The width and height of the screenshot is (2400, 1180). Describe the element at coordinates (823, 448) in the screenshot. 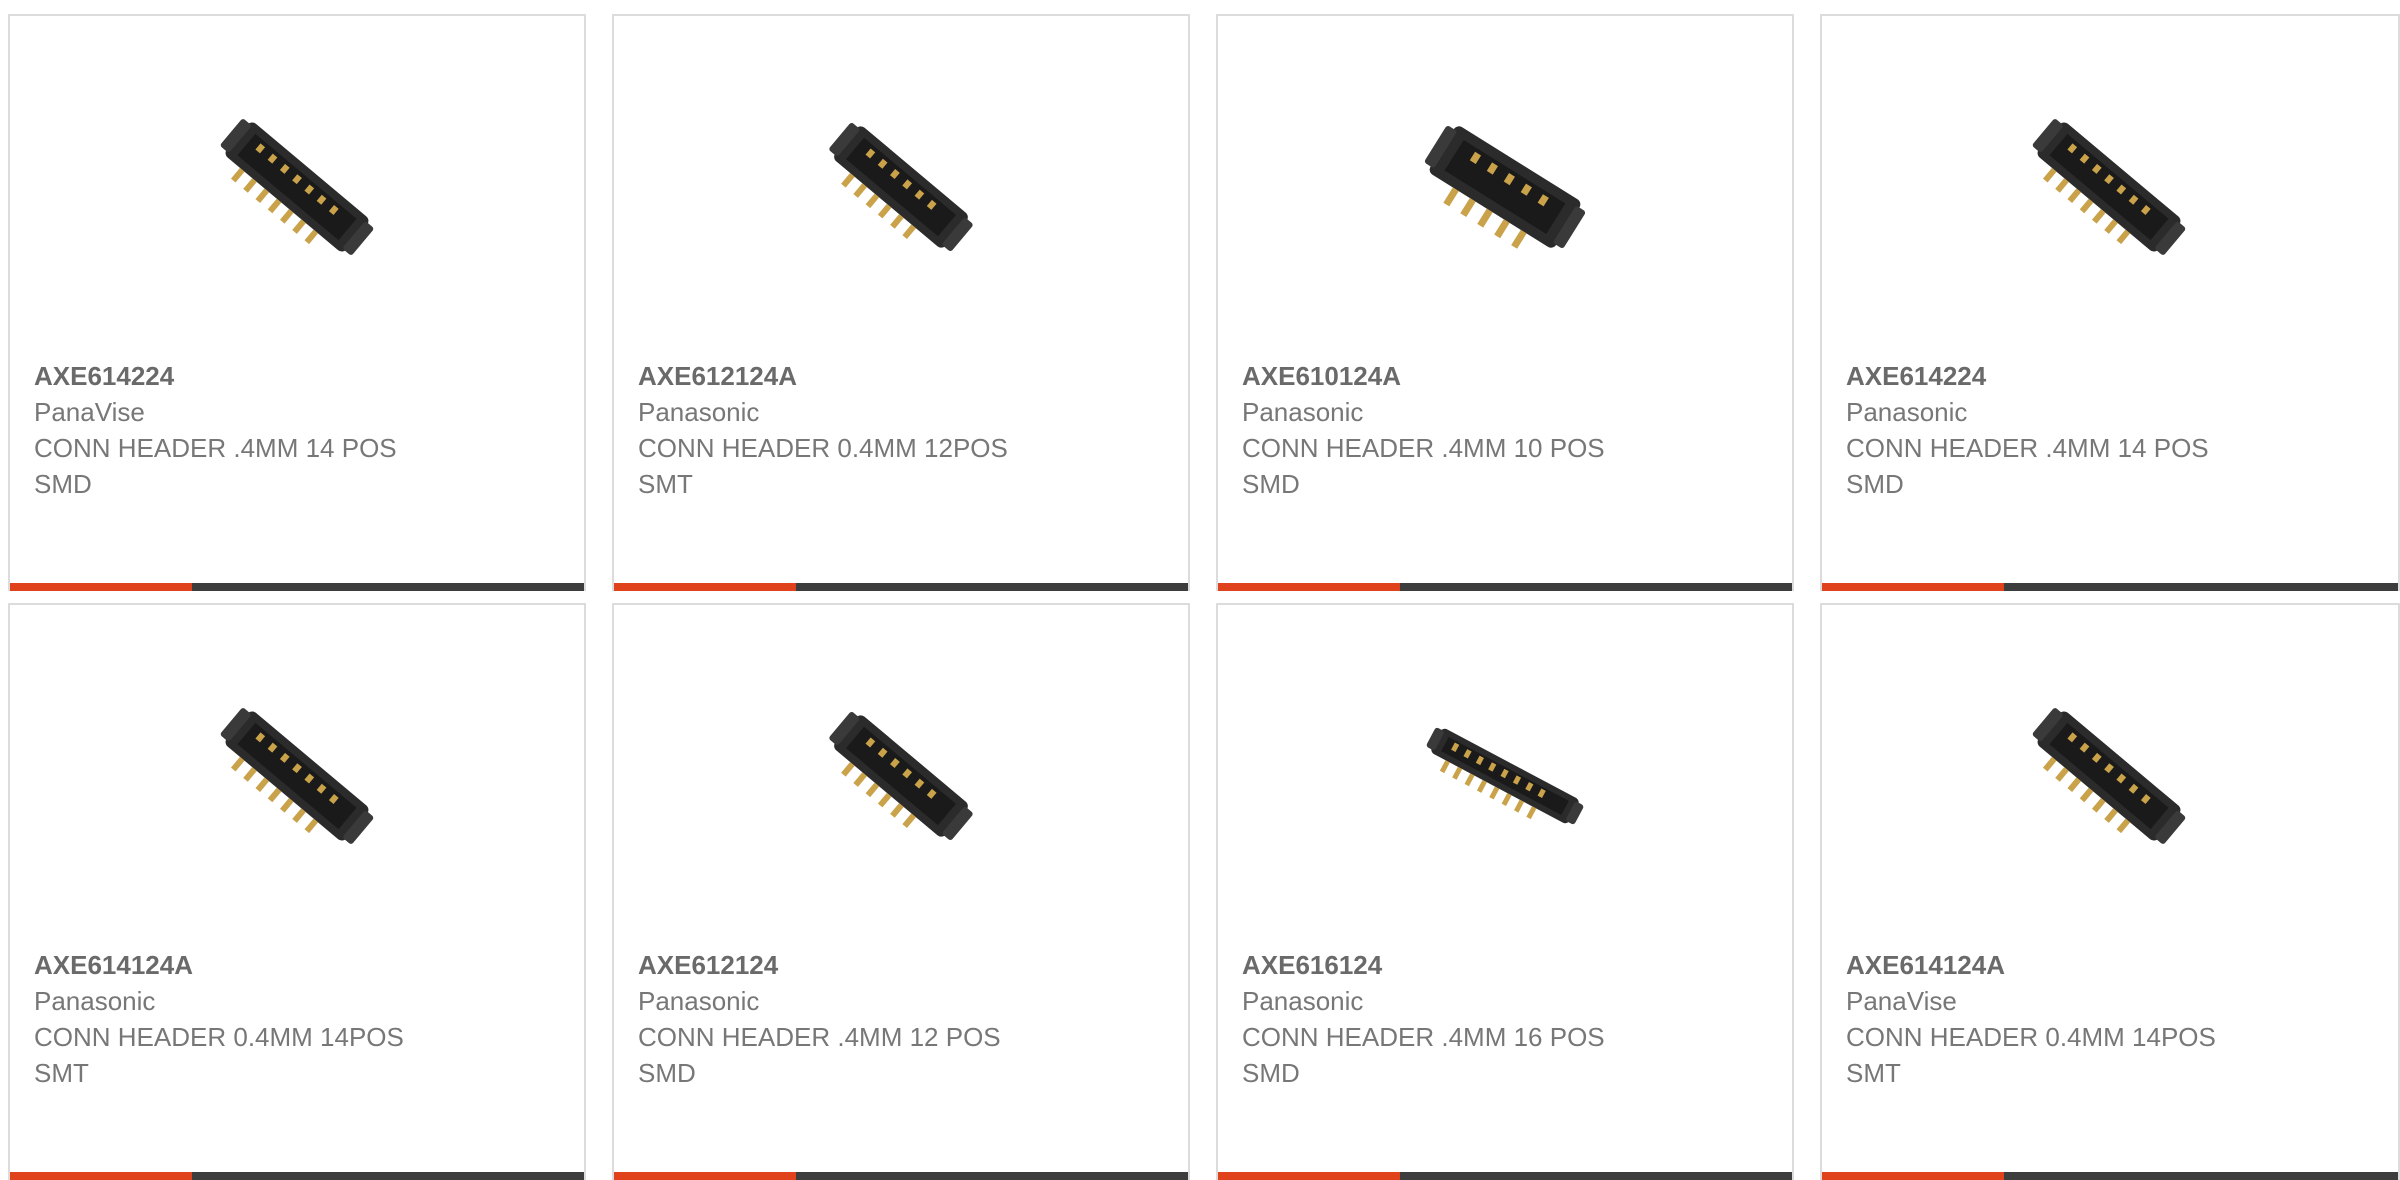

I see `description-line1: CONN HEADER 0.4MM 12POS` at that location.